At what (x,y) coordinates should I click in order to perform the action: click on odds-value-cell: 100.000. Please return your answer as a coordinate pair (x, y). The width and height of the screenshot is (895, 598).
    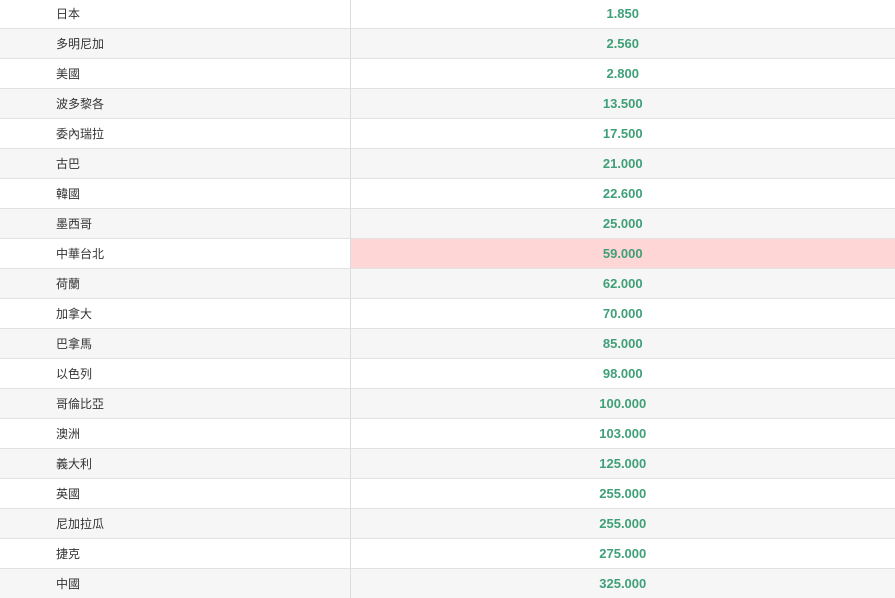
    Looking at the image, I should click on (622, 403).